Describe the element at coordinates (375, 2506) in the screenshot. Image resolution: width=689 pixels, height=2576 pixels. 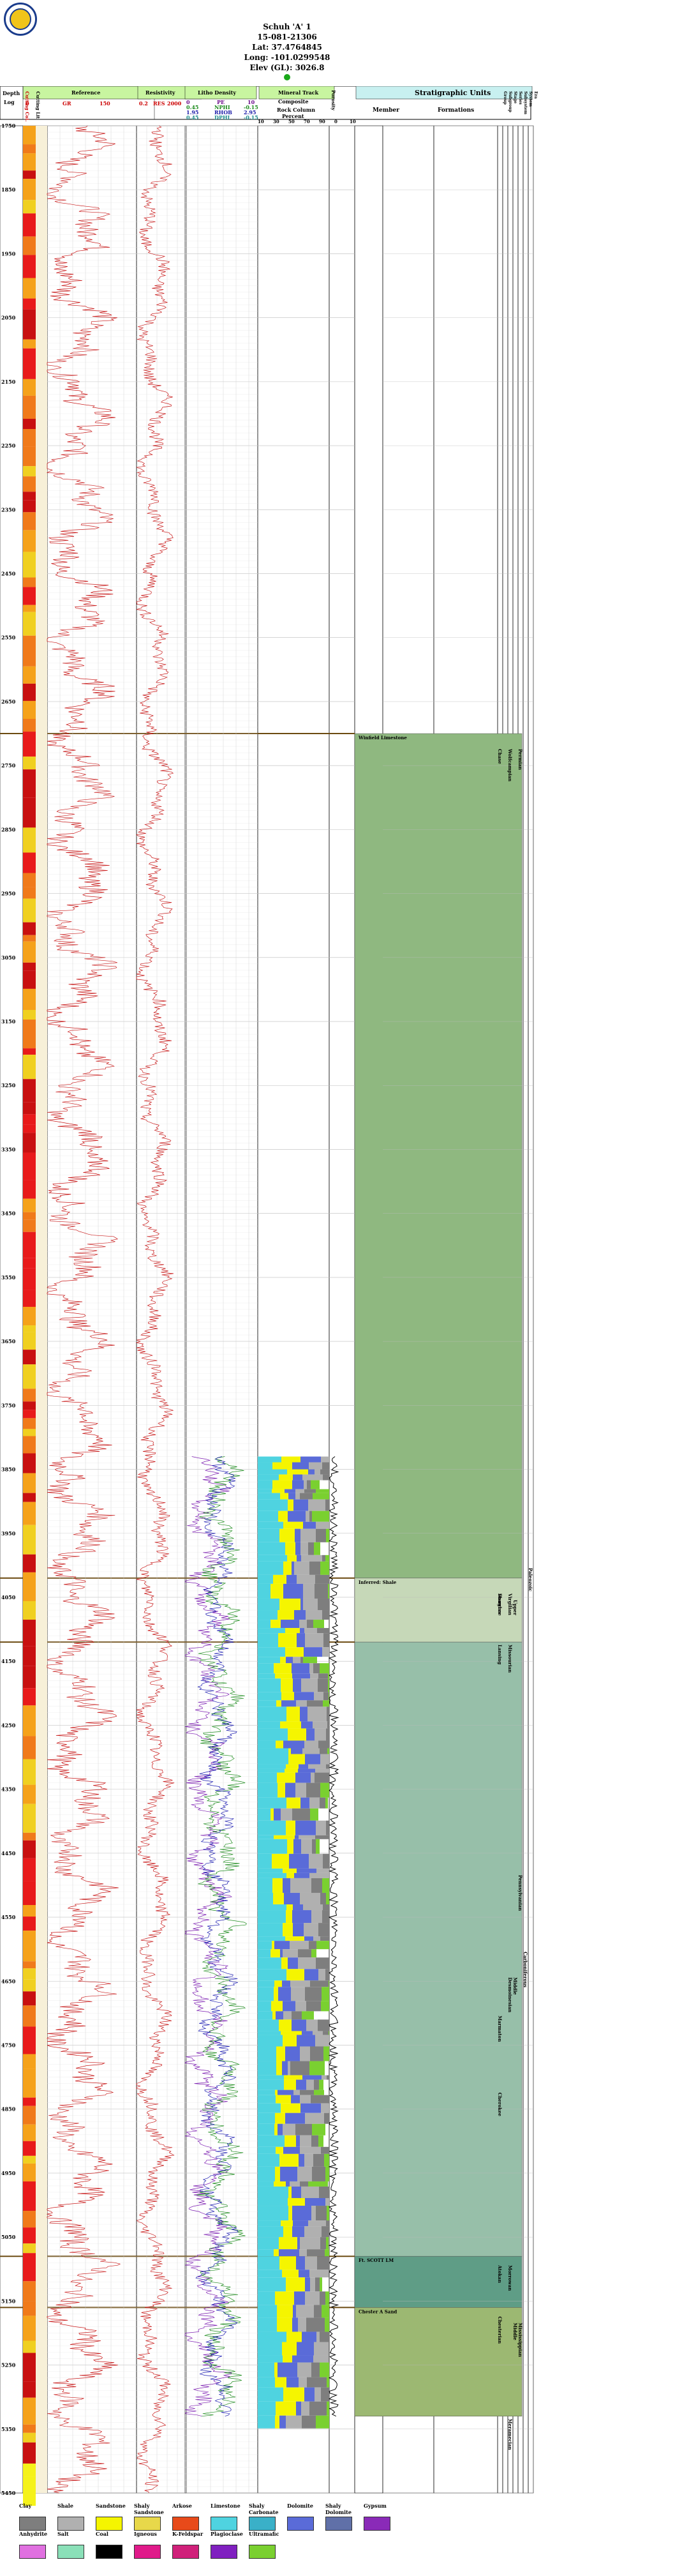
I see `legend-label: Gypsum` at that location.